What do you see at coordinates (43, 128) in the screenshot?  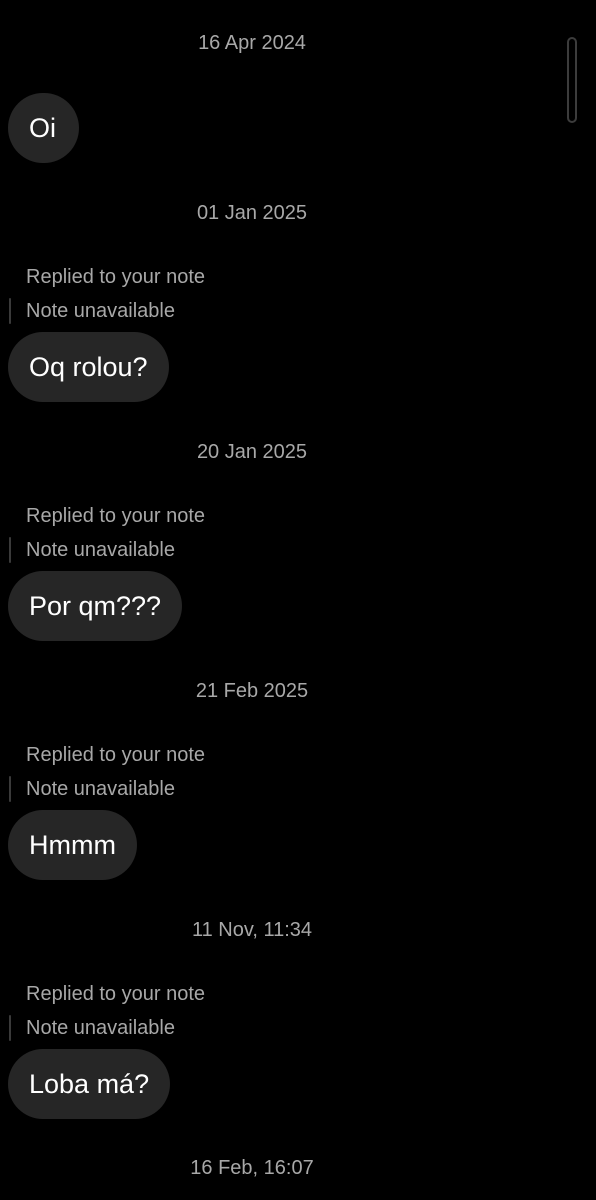 I see `message-bubble: Oi` at bounding box center [43, 128].